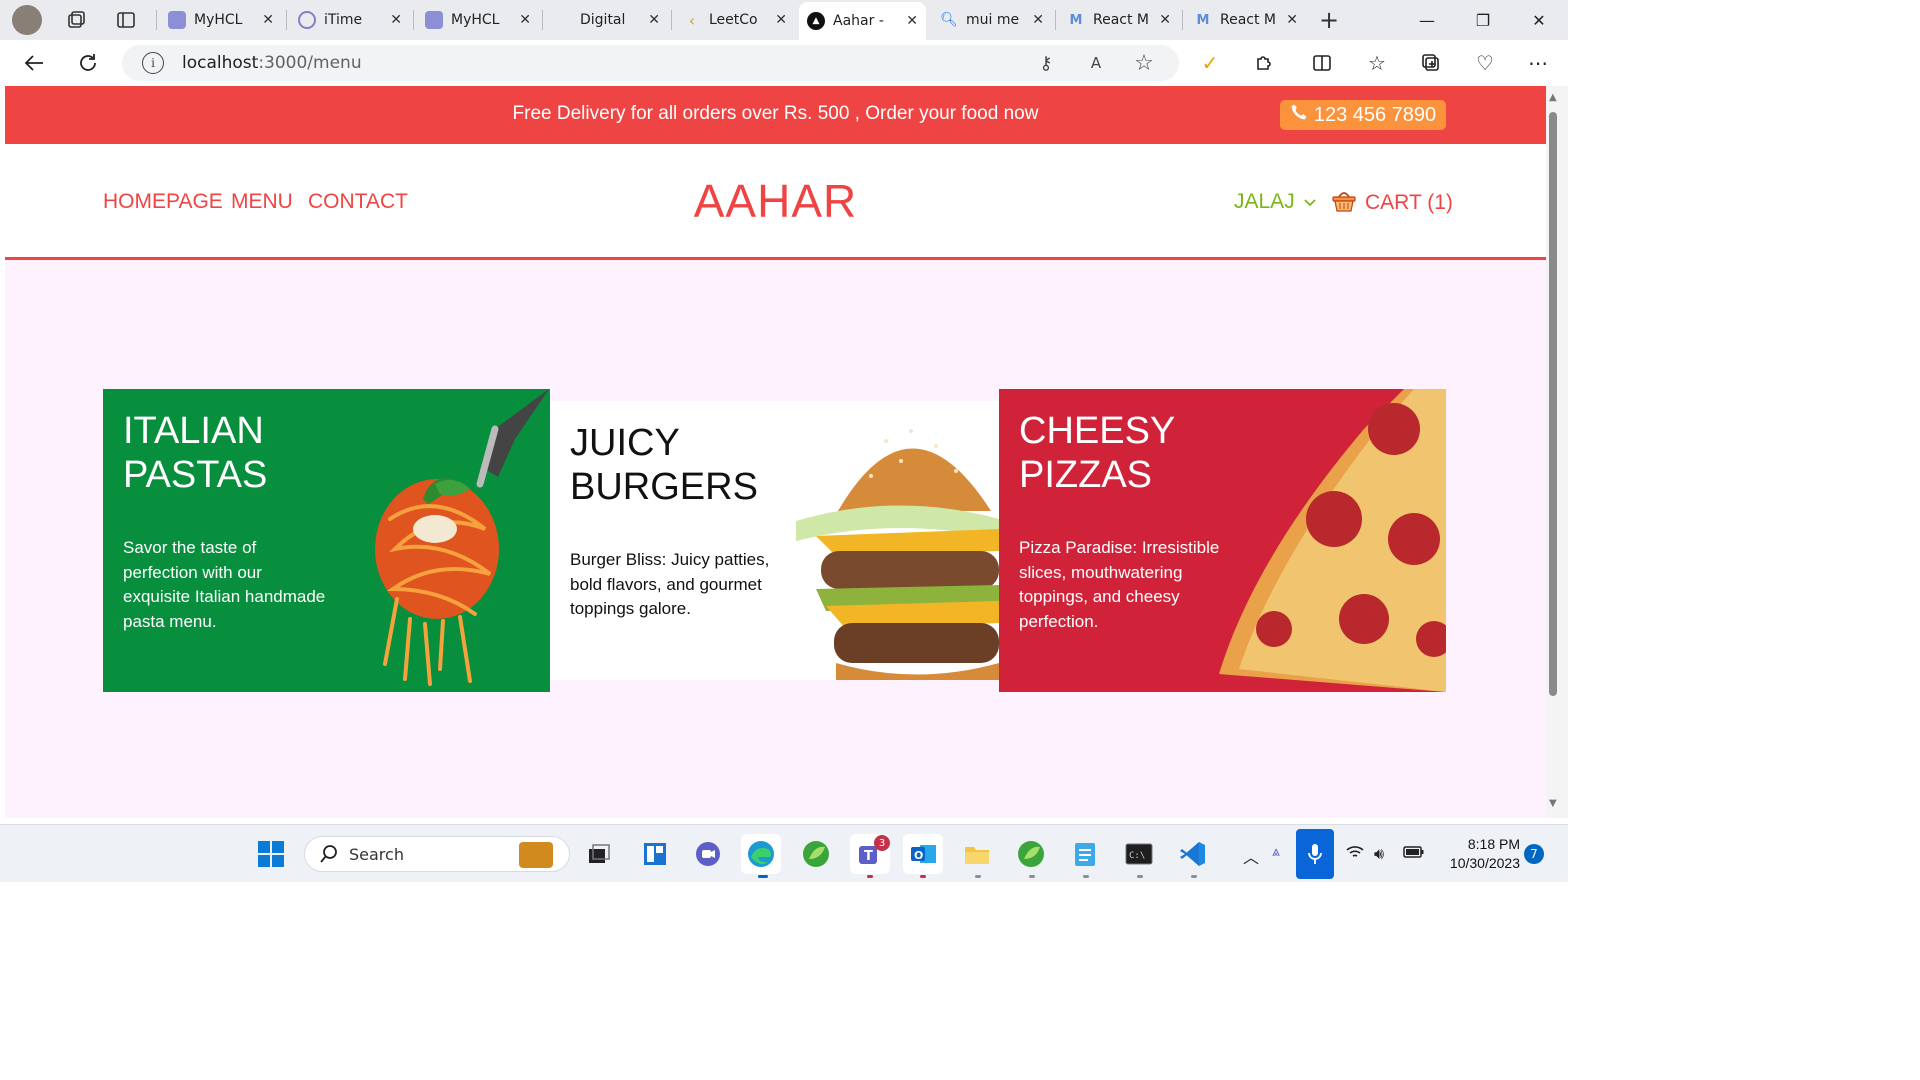  Describe the element at coordinates (1096, 63) in the screenshot. I see `read-aloud-icon: A` at that location.